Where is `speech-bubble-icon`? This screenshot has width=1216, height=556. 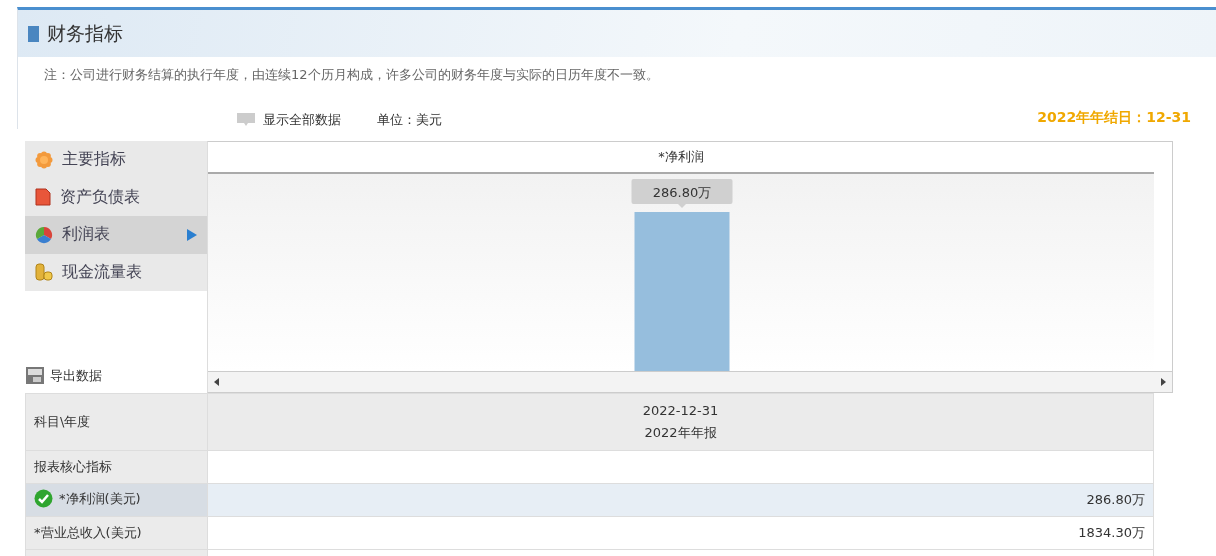
speech-bubble-icon is located at coordinates (246, 120).